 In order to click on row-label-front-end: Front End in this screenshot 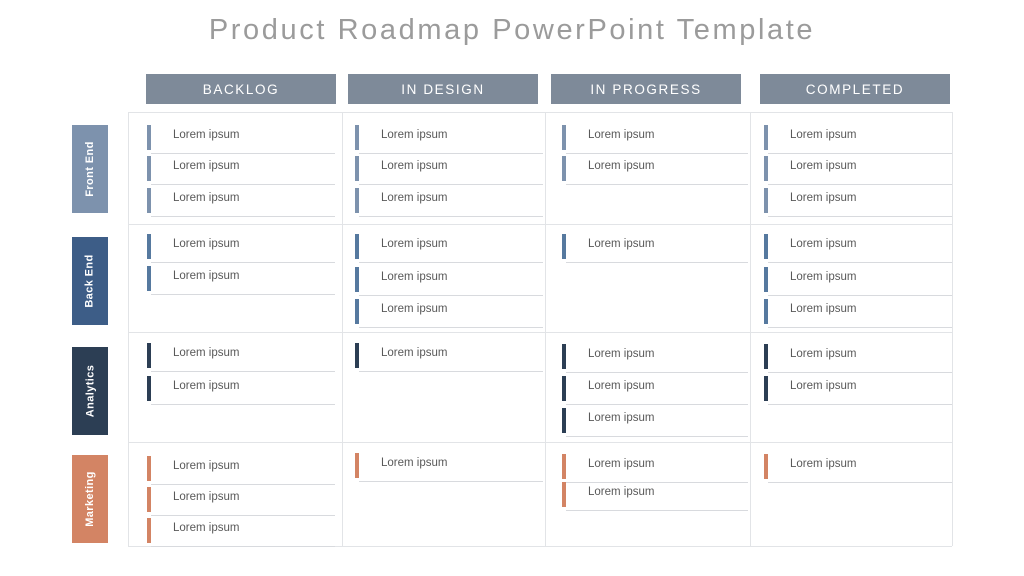, I will do `click(90, 169)`.